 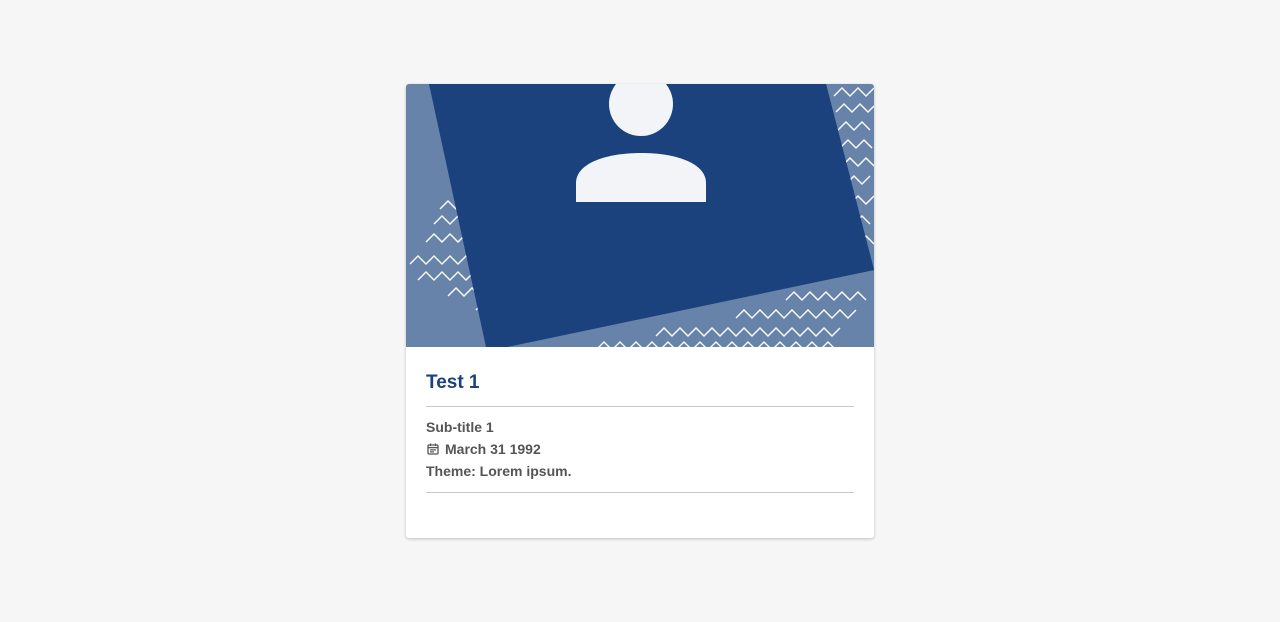 I want to click on date-text: March 31 1992, so click(x=493, y=449).